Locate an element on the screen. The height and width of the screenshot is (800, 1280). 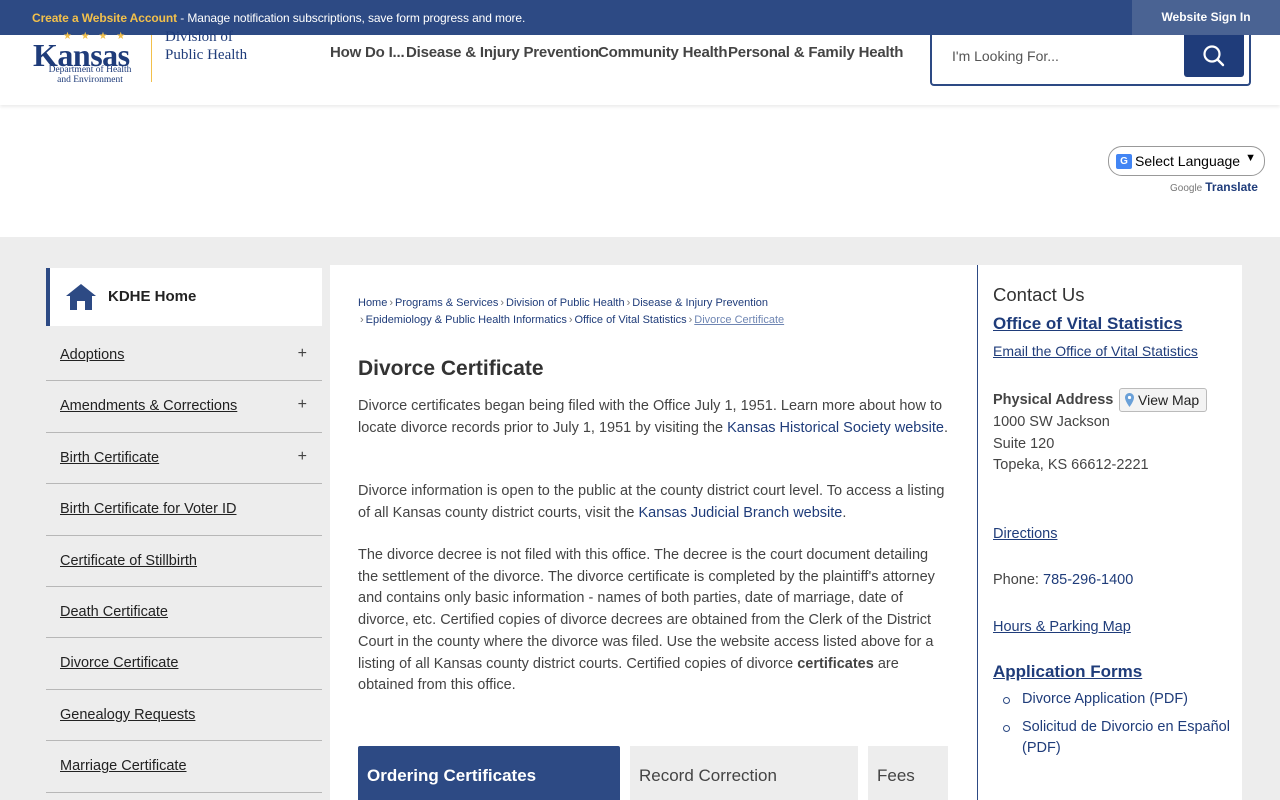
nav-community-health: Community Health is located at coordinates (663, 52).